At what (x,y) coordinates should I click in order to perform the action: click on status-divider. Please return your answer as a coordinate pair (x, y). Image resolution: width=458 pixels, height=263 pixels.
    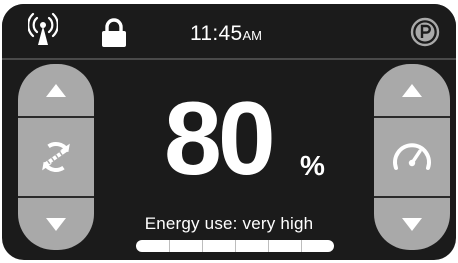
    Looking at the image, I should click on (229, 59).